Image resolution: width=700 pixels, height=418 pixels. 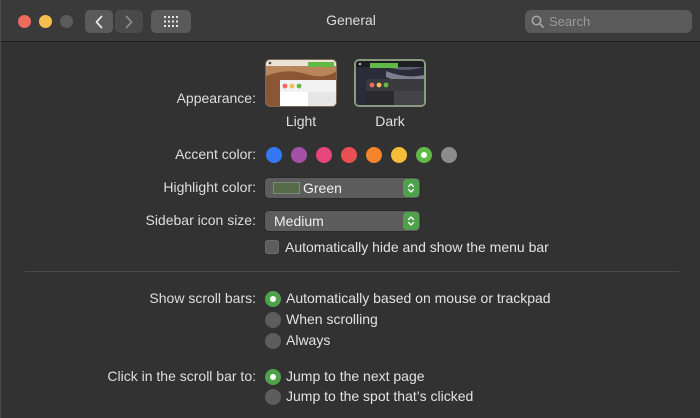 I want to click on menu-bar-checkbox, so click(x=272, y=247).